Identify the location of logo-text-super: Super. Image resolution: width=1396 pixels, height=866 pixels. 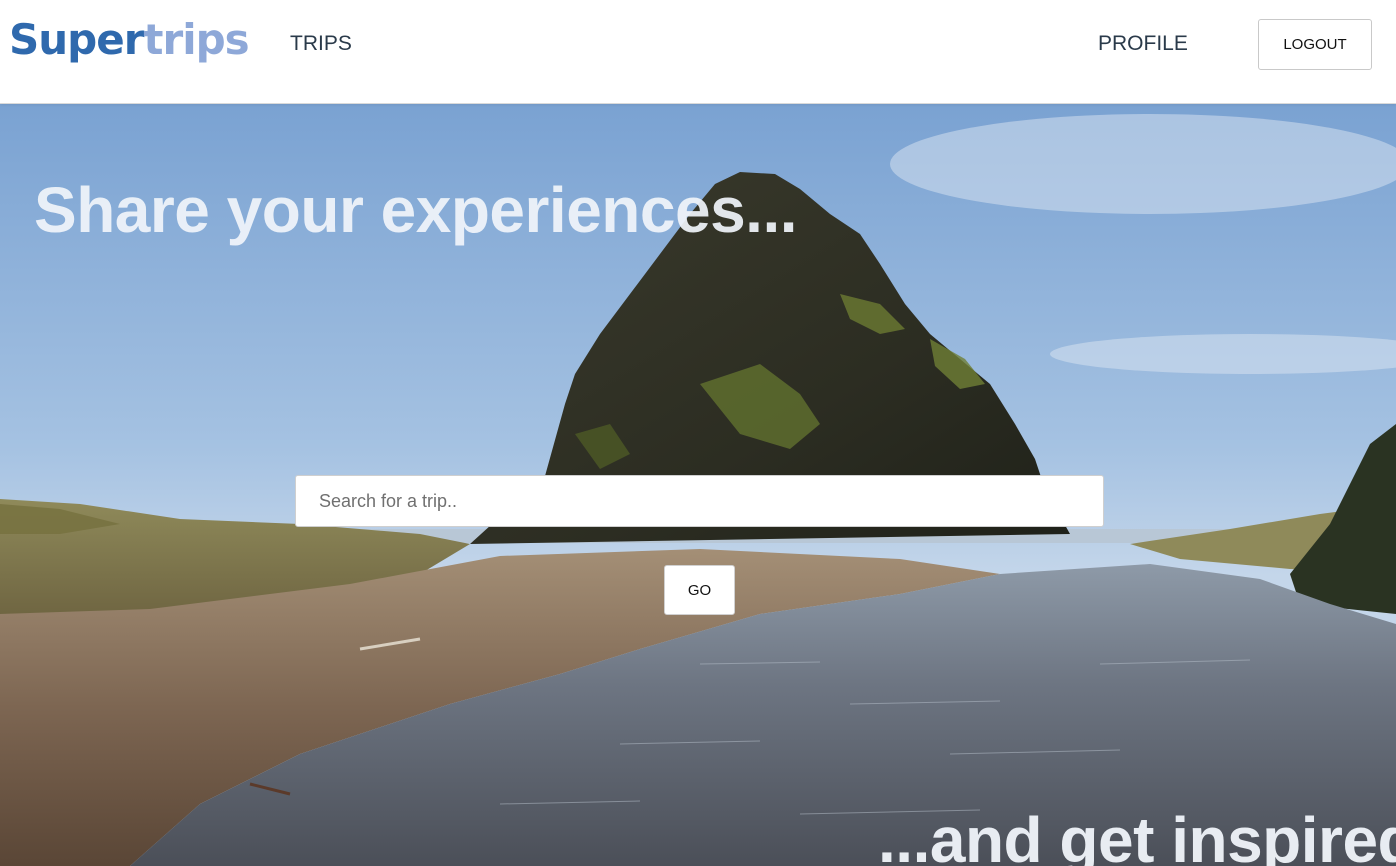
(76, 39).